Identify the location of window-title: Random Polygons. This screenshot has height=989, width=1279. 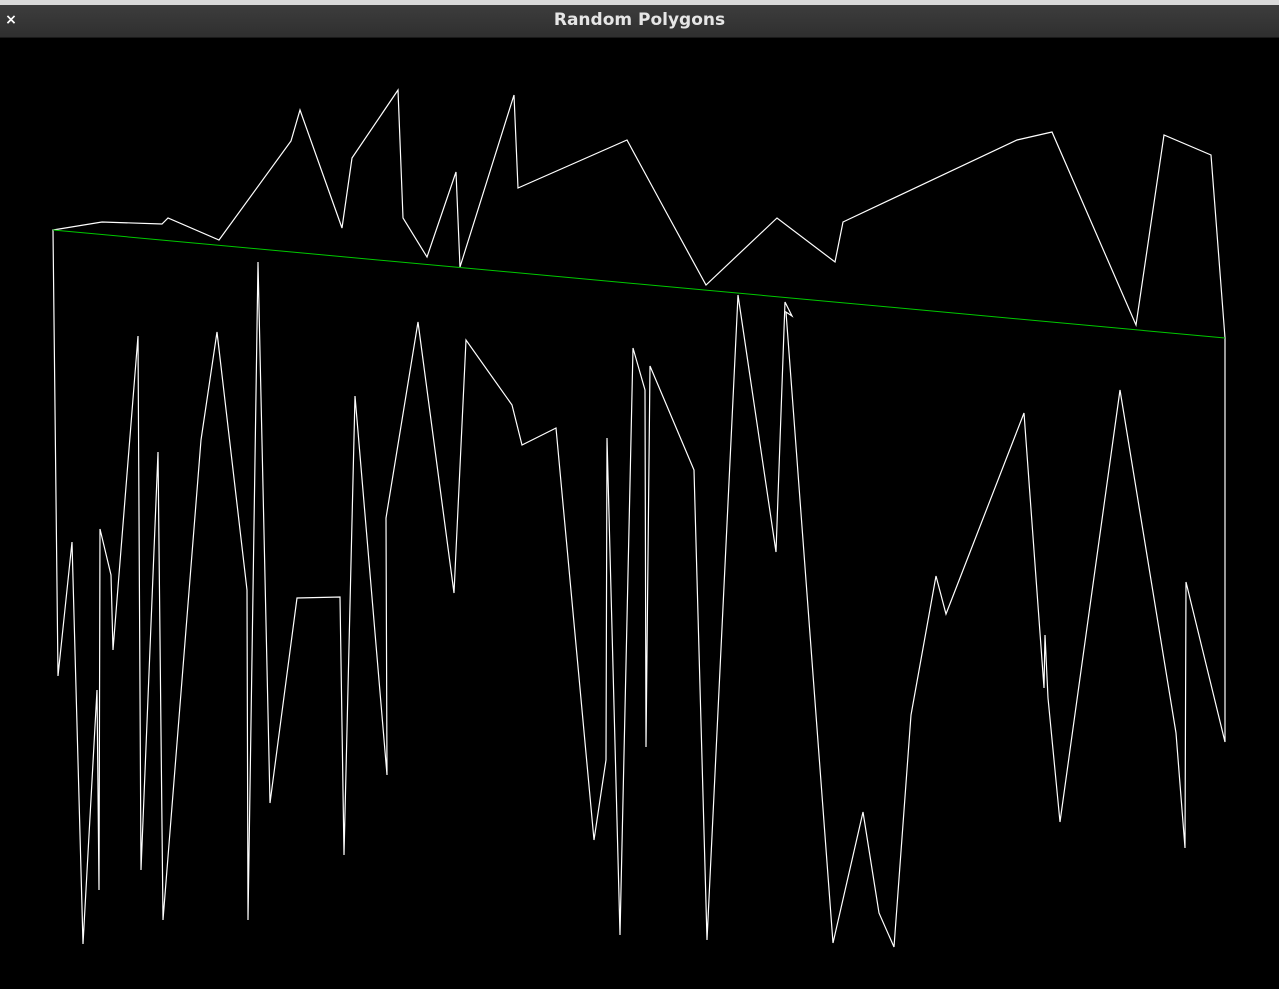
(639, 20).